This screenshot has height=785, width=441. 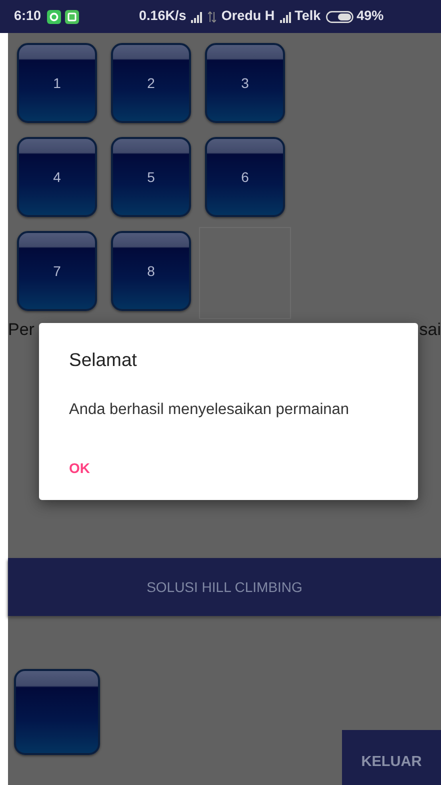 I want to click on status-text: sai, so click(x=430, y=329).